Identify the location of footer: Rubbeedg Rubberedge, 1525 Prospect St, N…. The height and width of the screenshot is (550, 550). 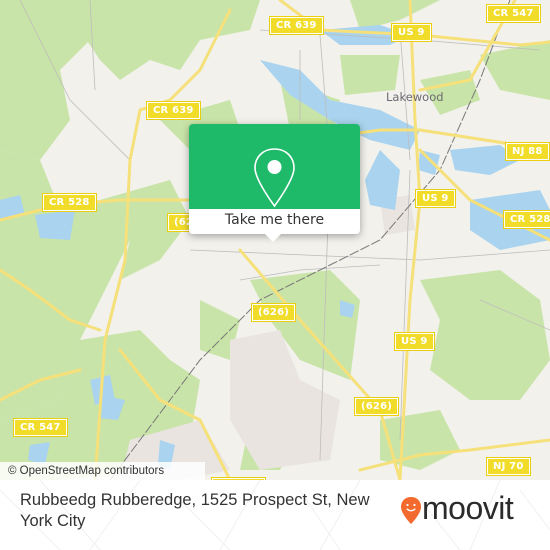
(275, 515).